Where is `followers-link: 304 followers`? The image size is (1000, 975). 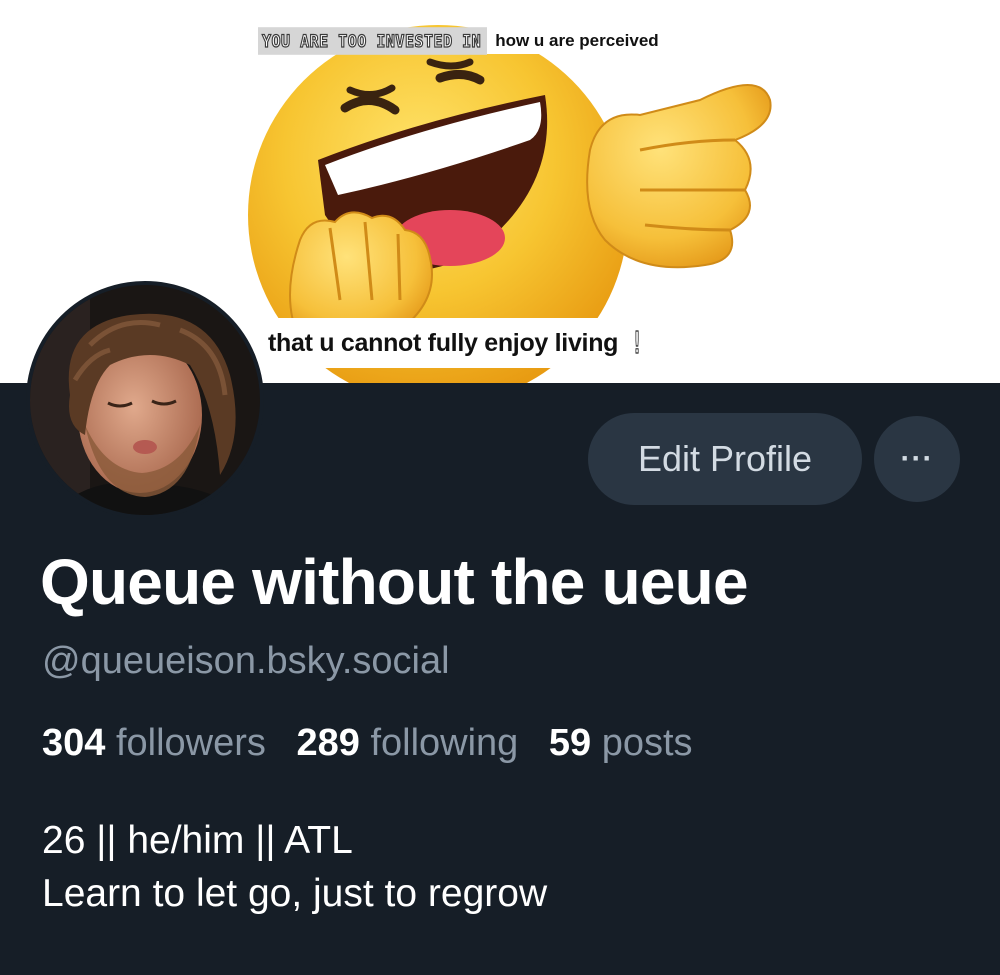
followers-link: 304 followers is located at coordinates (154, 743).